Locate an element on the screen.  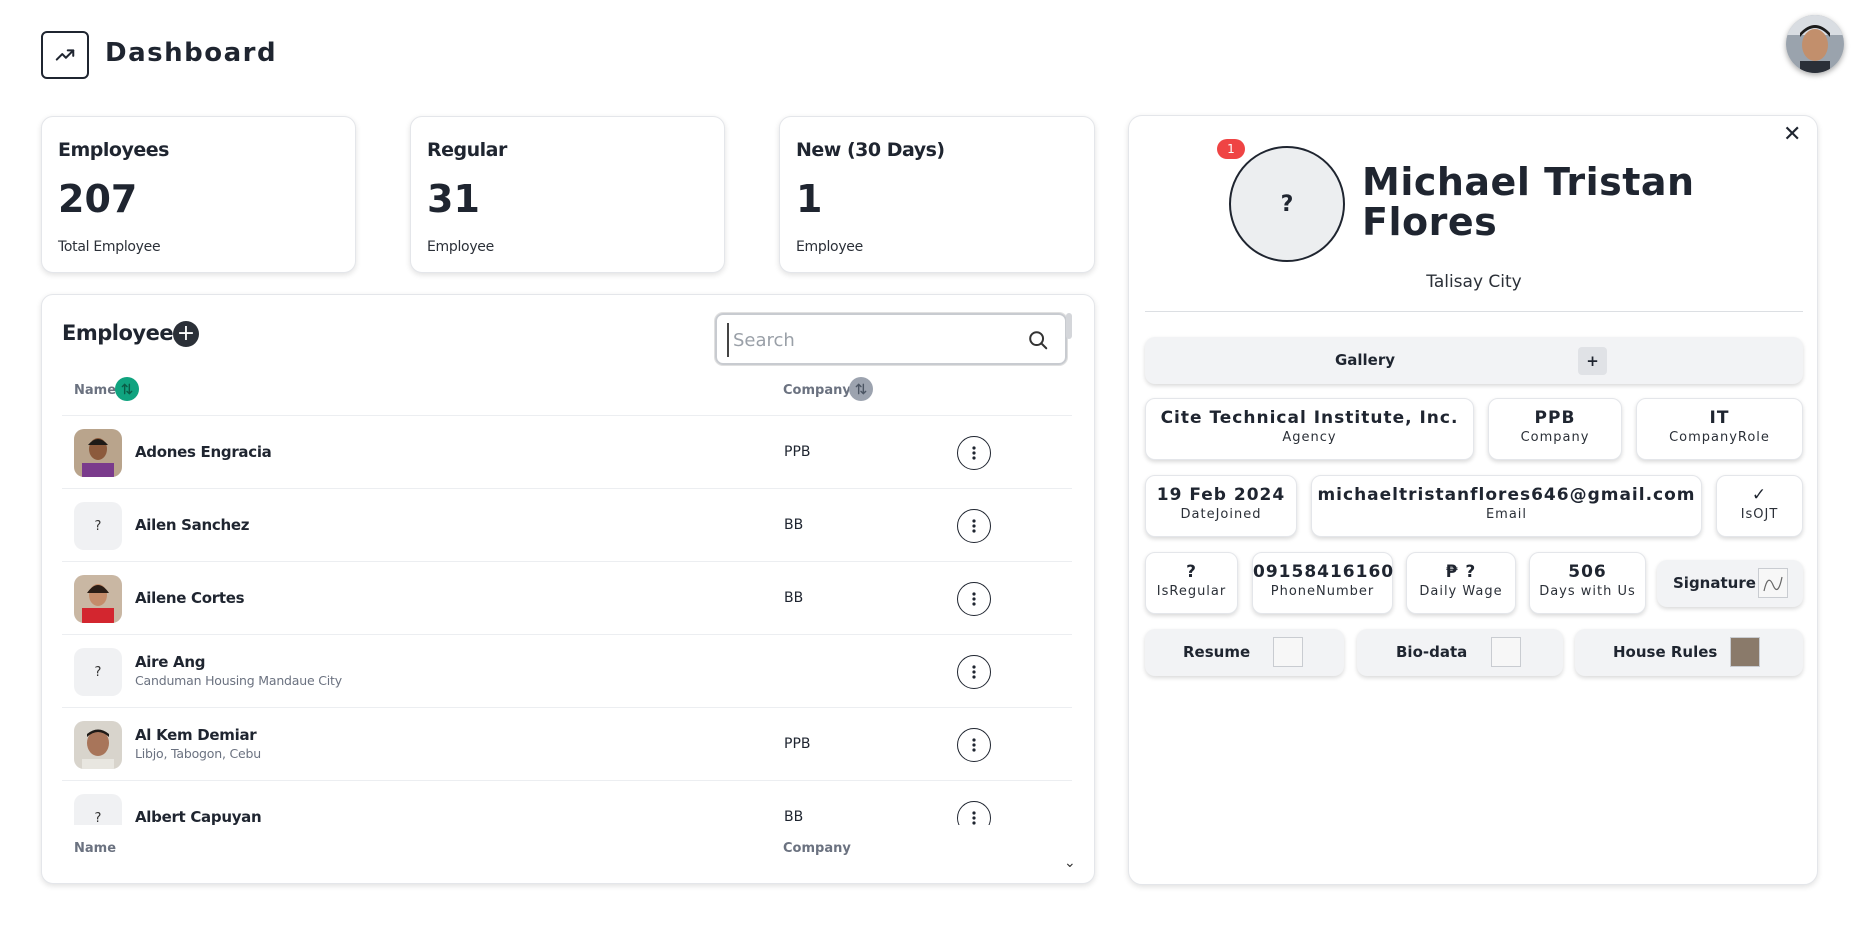
broken-image-icon is located at coordinates (1288, 652).